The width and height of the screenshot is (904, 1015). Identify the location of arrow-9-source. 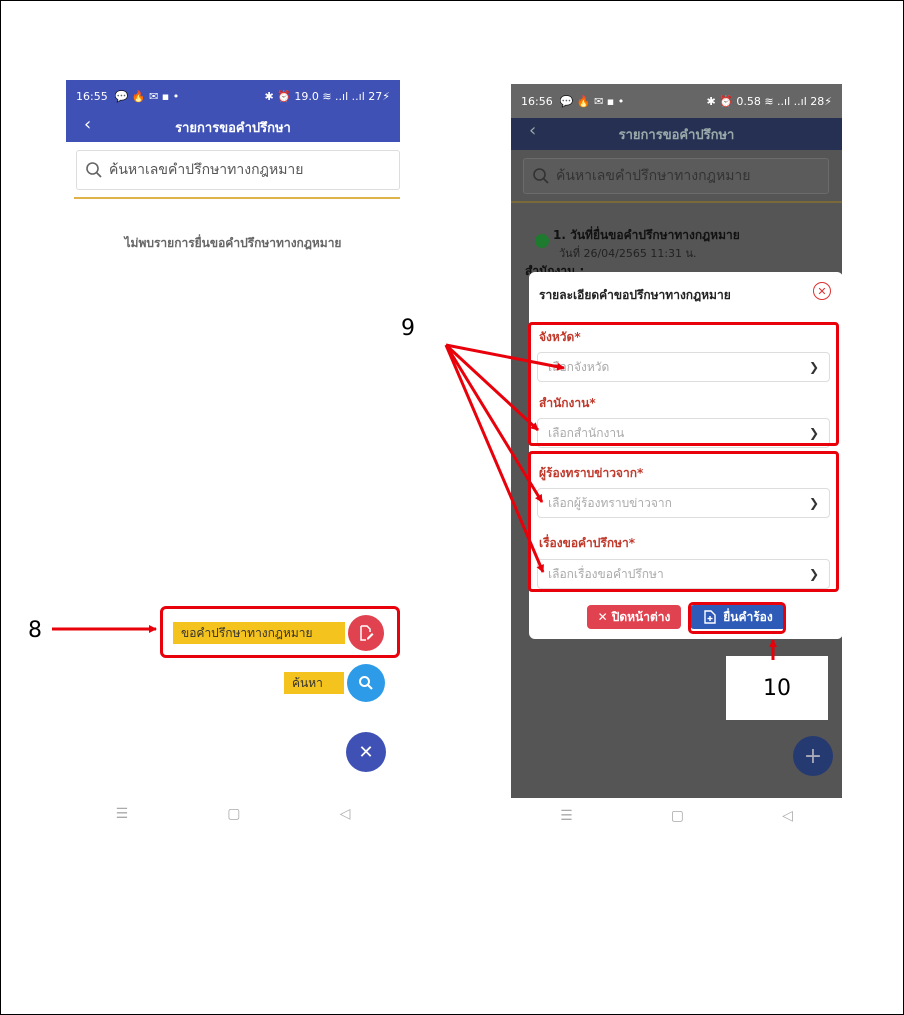
(494, 423).